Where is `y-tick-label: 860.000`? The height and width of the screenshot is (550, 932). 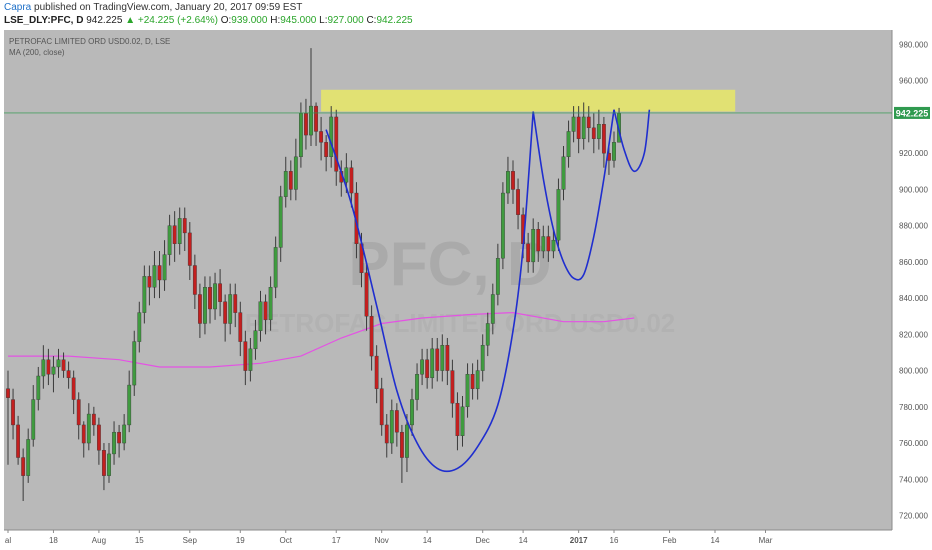 y-tick-label: 860.000 is located at coordinates (913, 262).